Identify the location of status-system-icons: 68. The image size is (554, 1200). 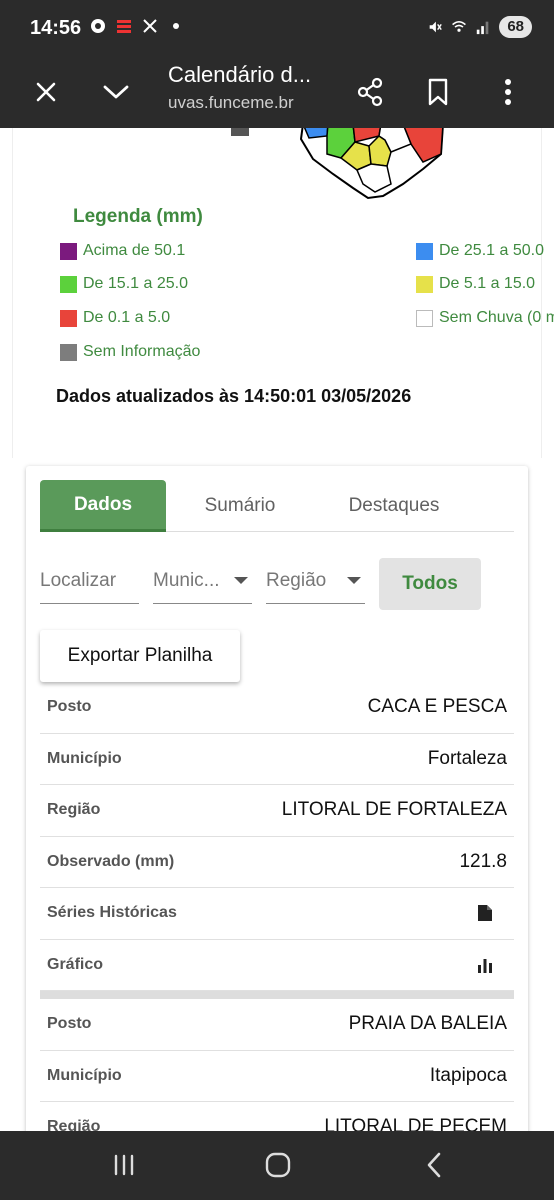
(479, 27).